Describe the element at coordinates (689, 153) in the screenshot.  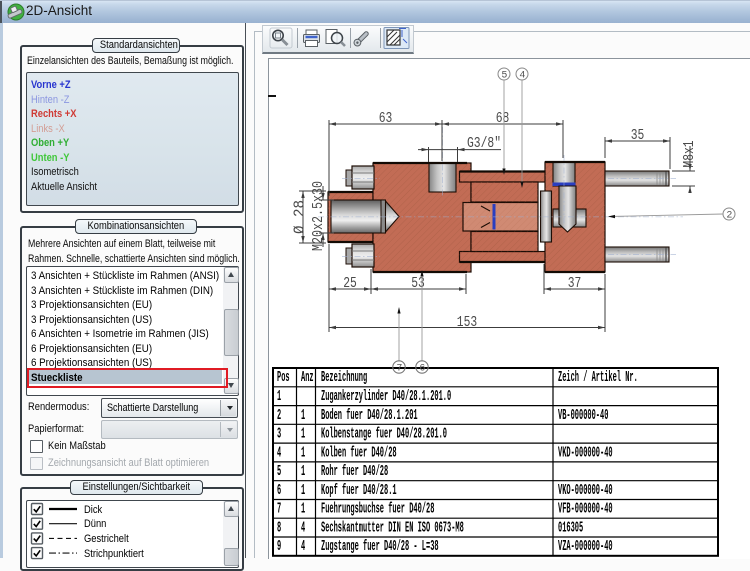
I see `svg-text: M8x1` at that location.